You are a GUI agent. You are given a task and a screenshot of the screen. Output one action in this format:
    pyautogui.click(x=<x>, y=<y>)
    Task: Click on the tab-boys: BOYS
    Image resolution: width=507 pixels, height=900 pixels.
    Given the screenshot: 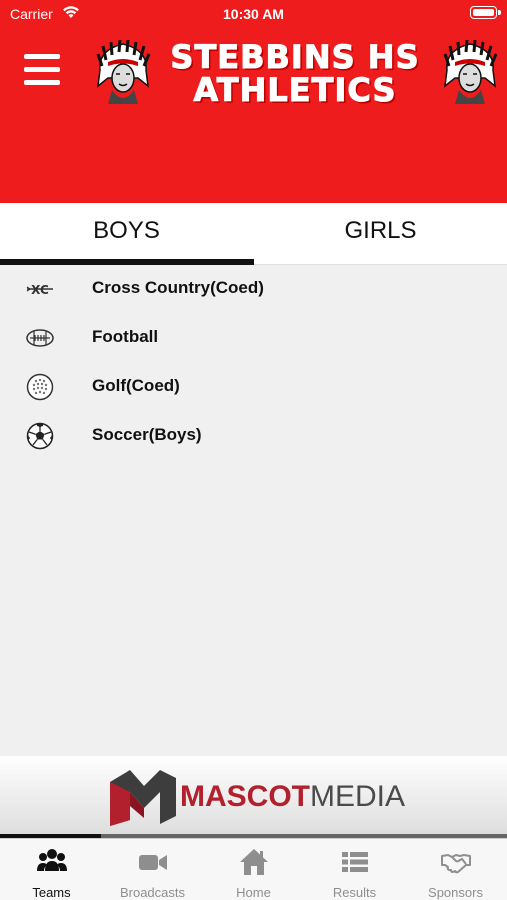 What is the action you would take?
    pyautogui.click(x=126, y=234)
    